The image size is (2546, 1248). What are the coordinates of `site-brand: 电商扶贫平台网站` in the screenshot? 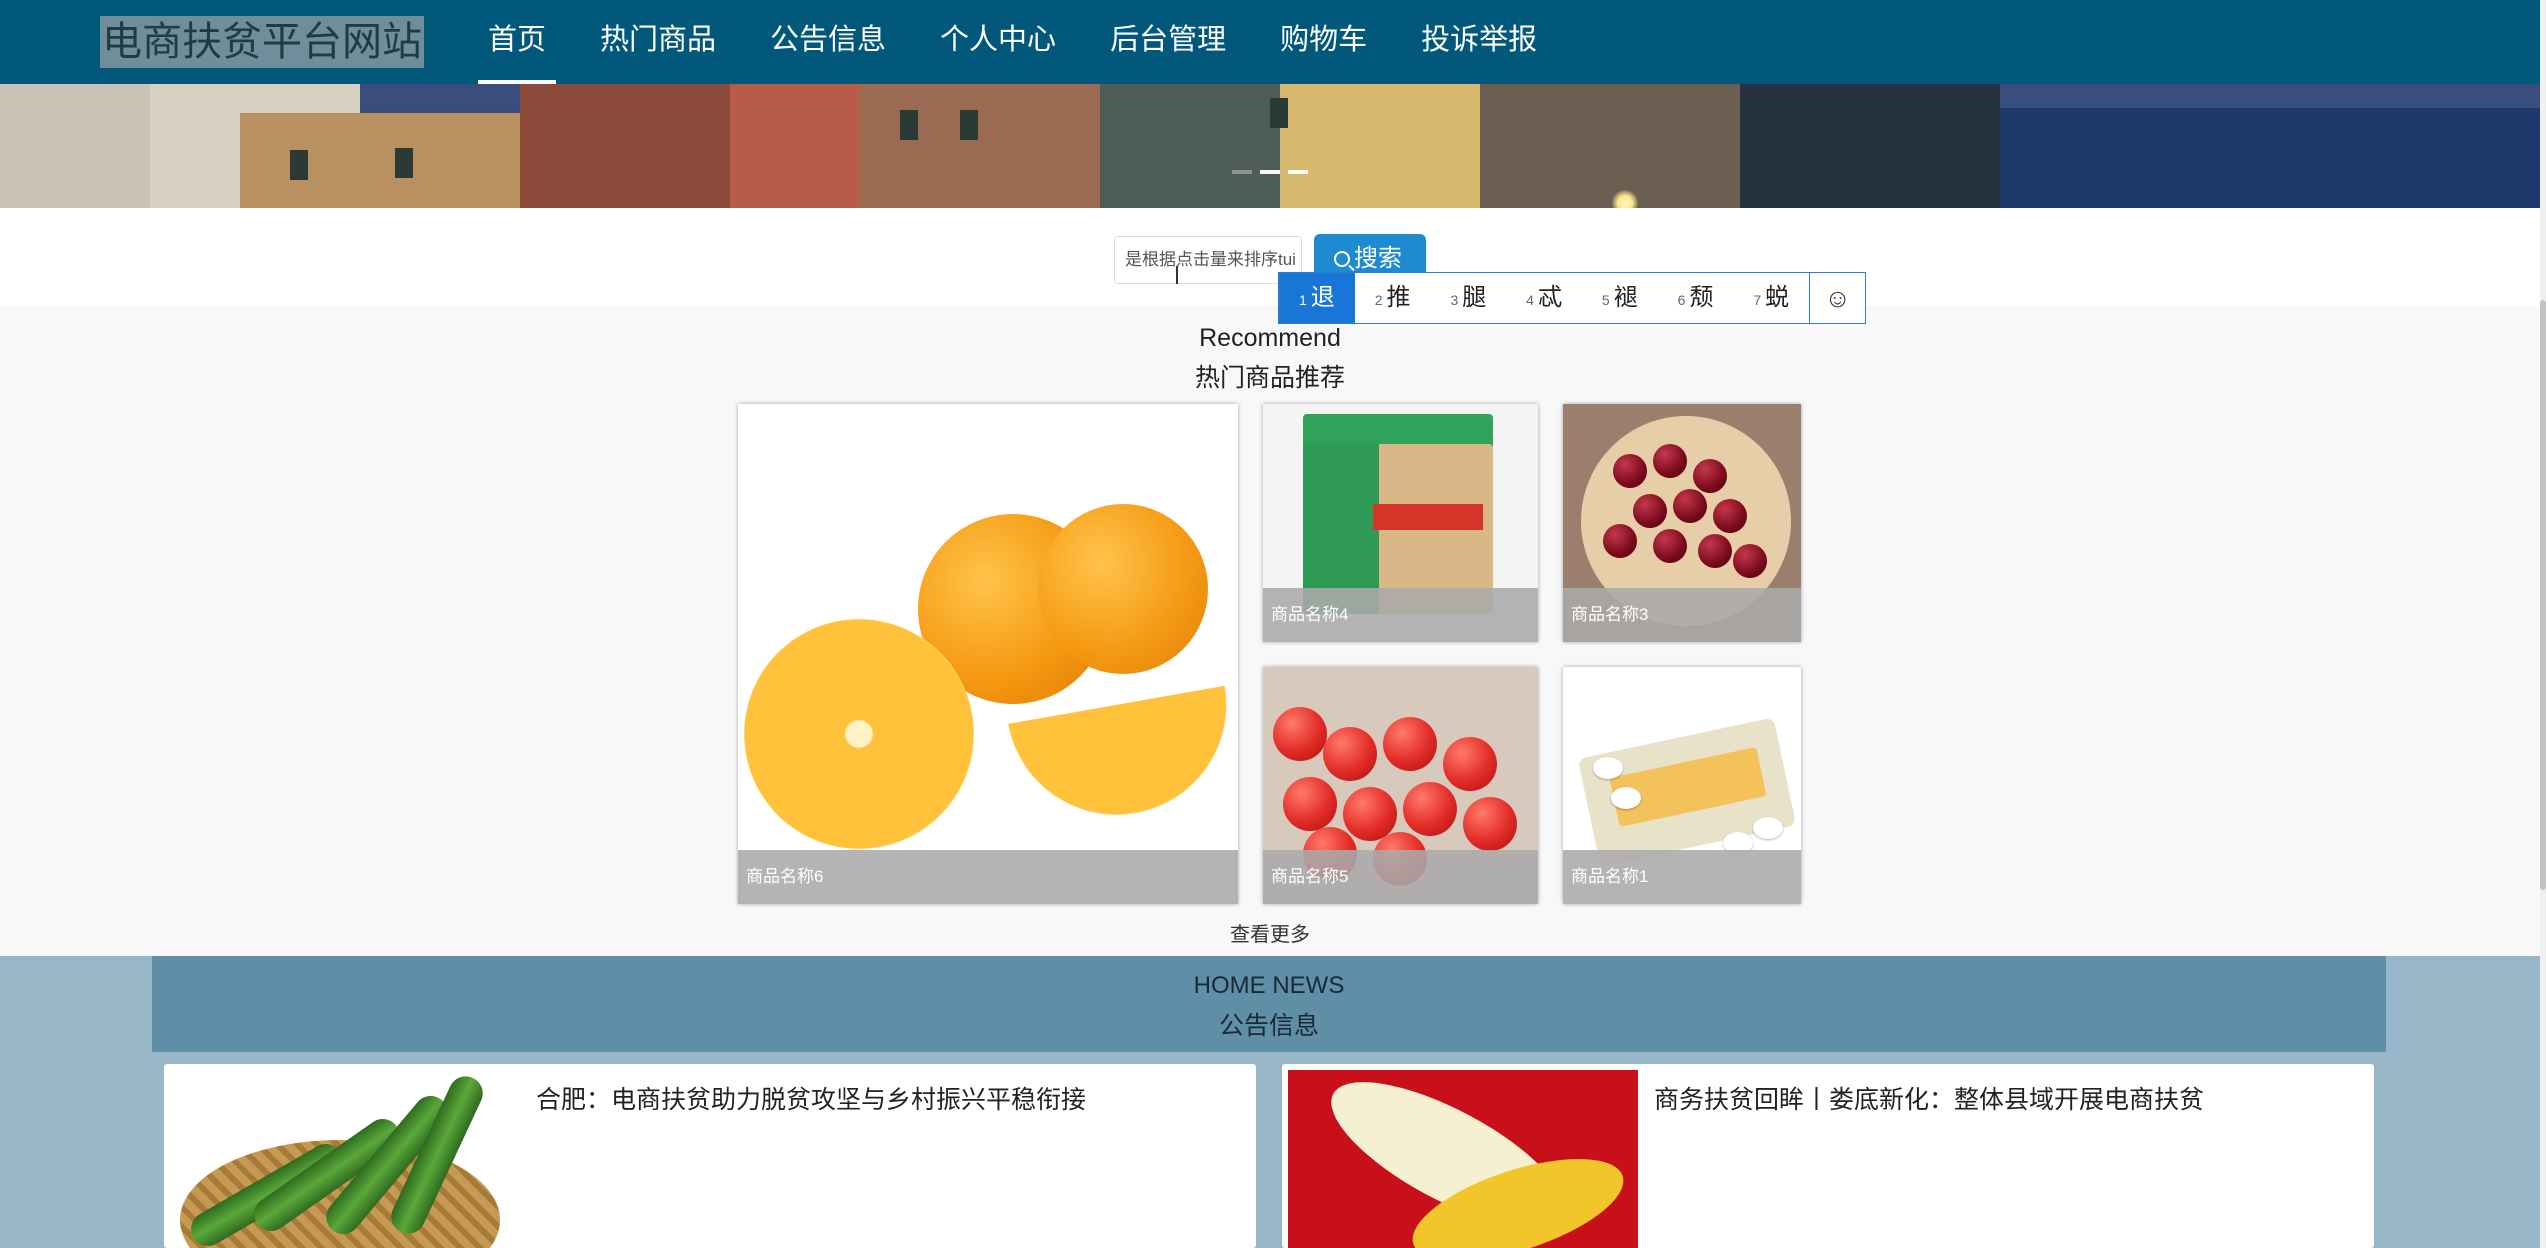 It's located at (262, 42).